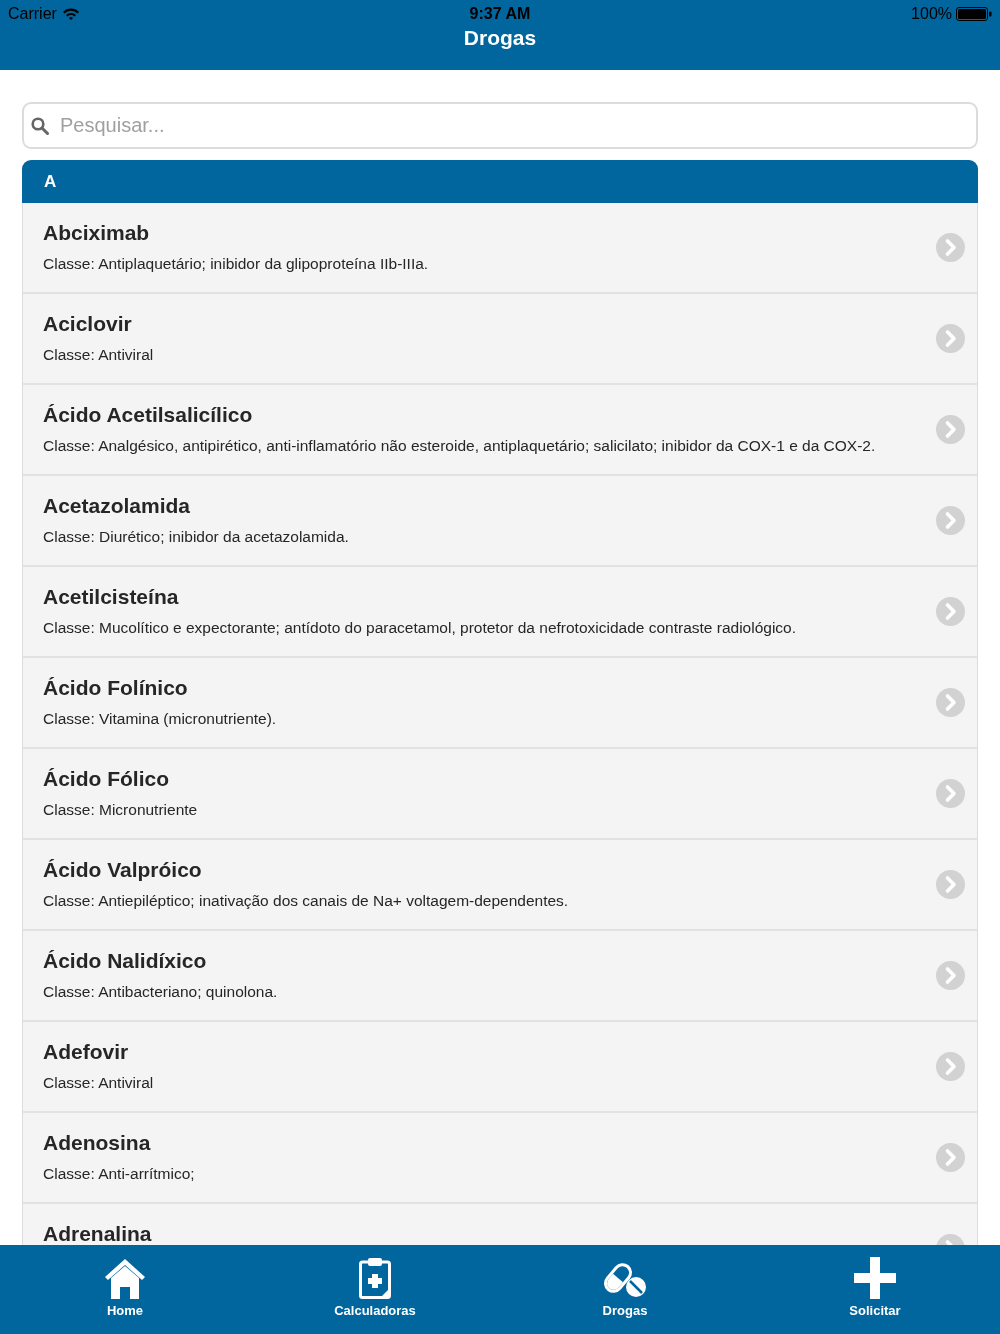 The width and height of the screenshot is (1000, 1334). I want to click on drug-list-item: Acetilcisteína Classe: Mucolítico e expectorante; antídoto do paracetamol, protetor da nefrotoxicidade contraste radiológico., so click(500, 612).